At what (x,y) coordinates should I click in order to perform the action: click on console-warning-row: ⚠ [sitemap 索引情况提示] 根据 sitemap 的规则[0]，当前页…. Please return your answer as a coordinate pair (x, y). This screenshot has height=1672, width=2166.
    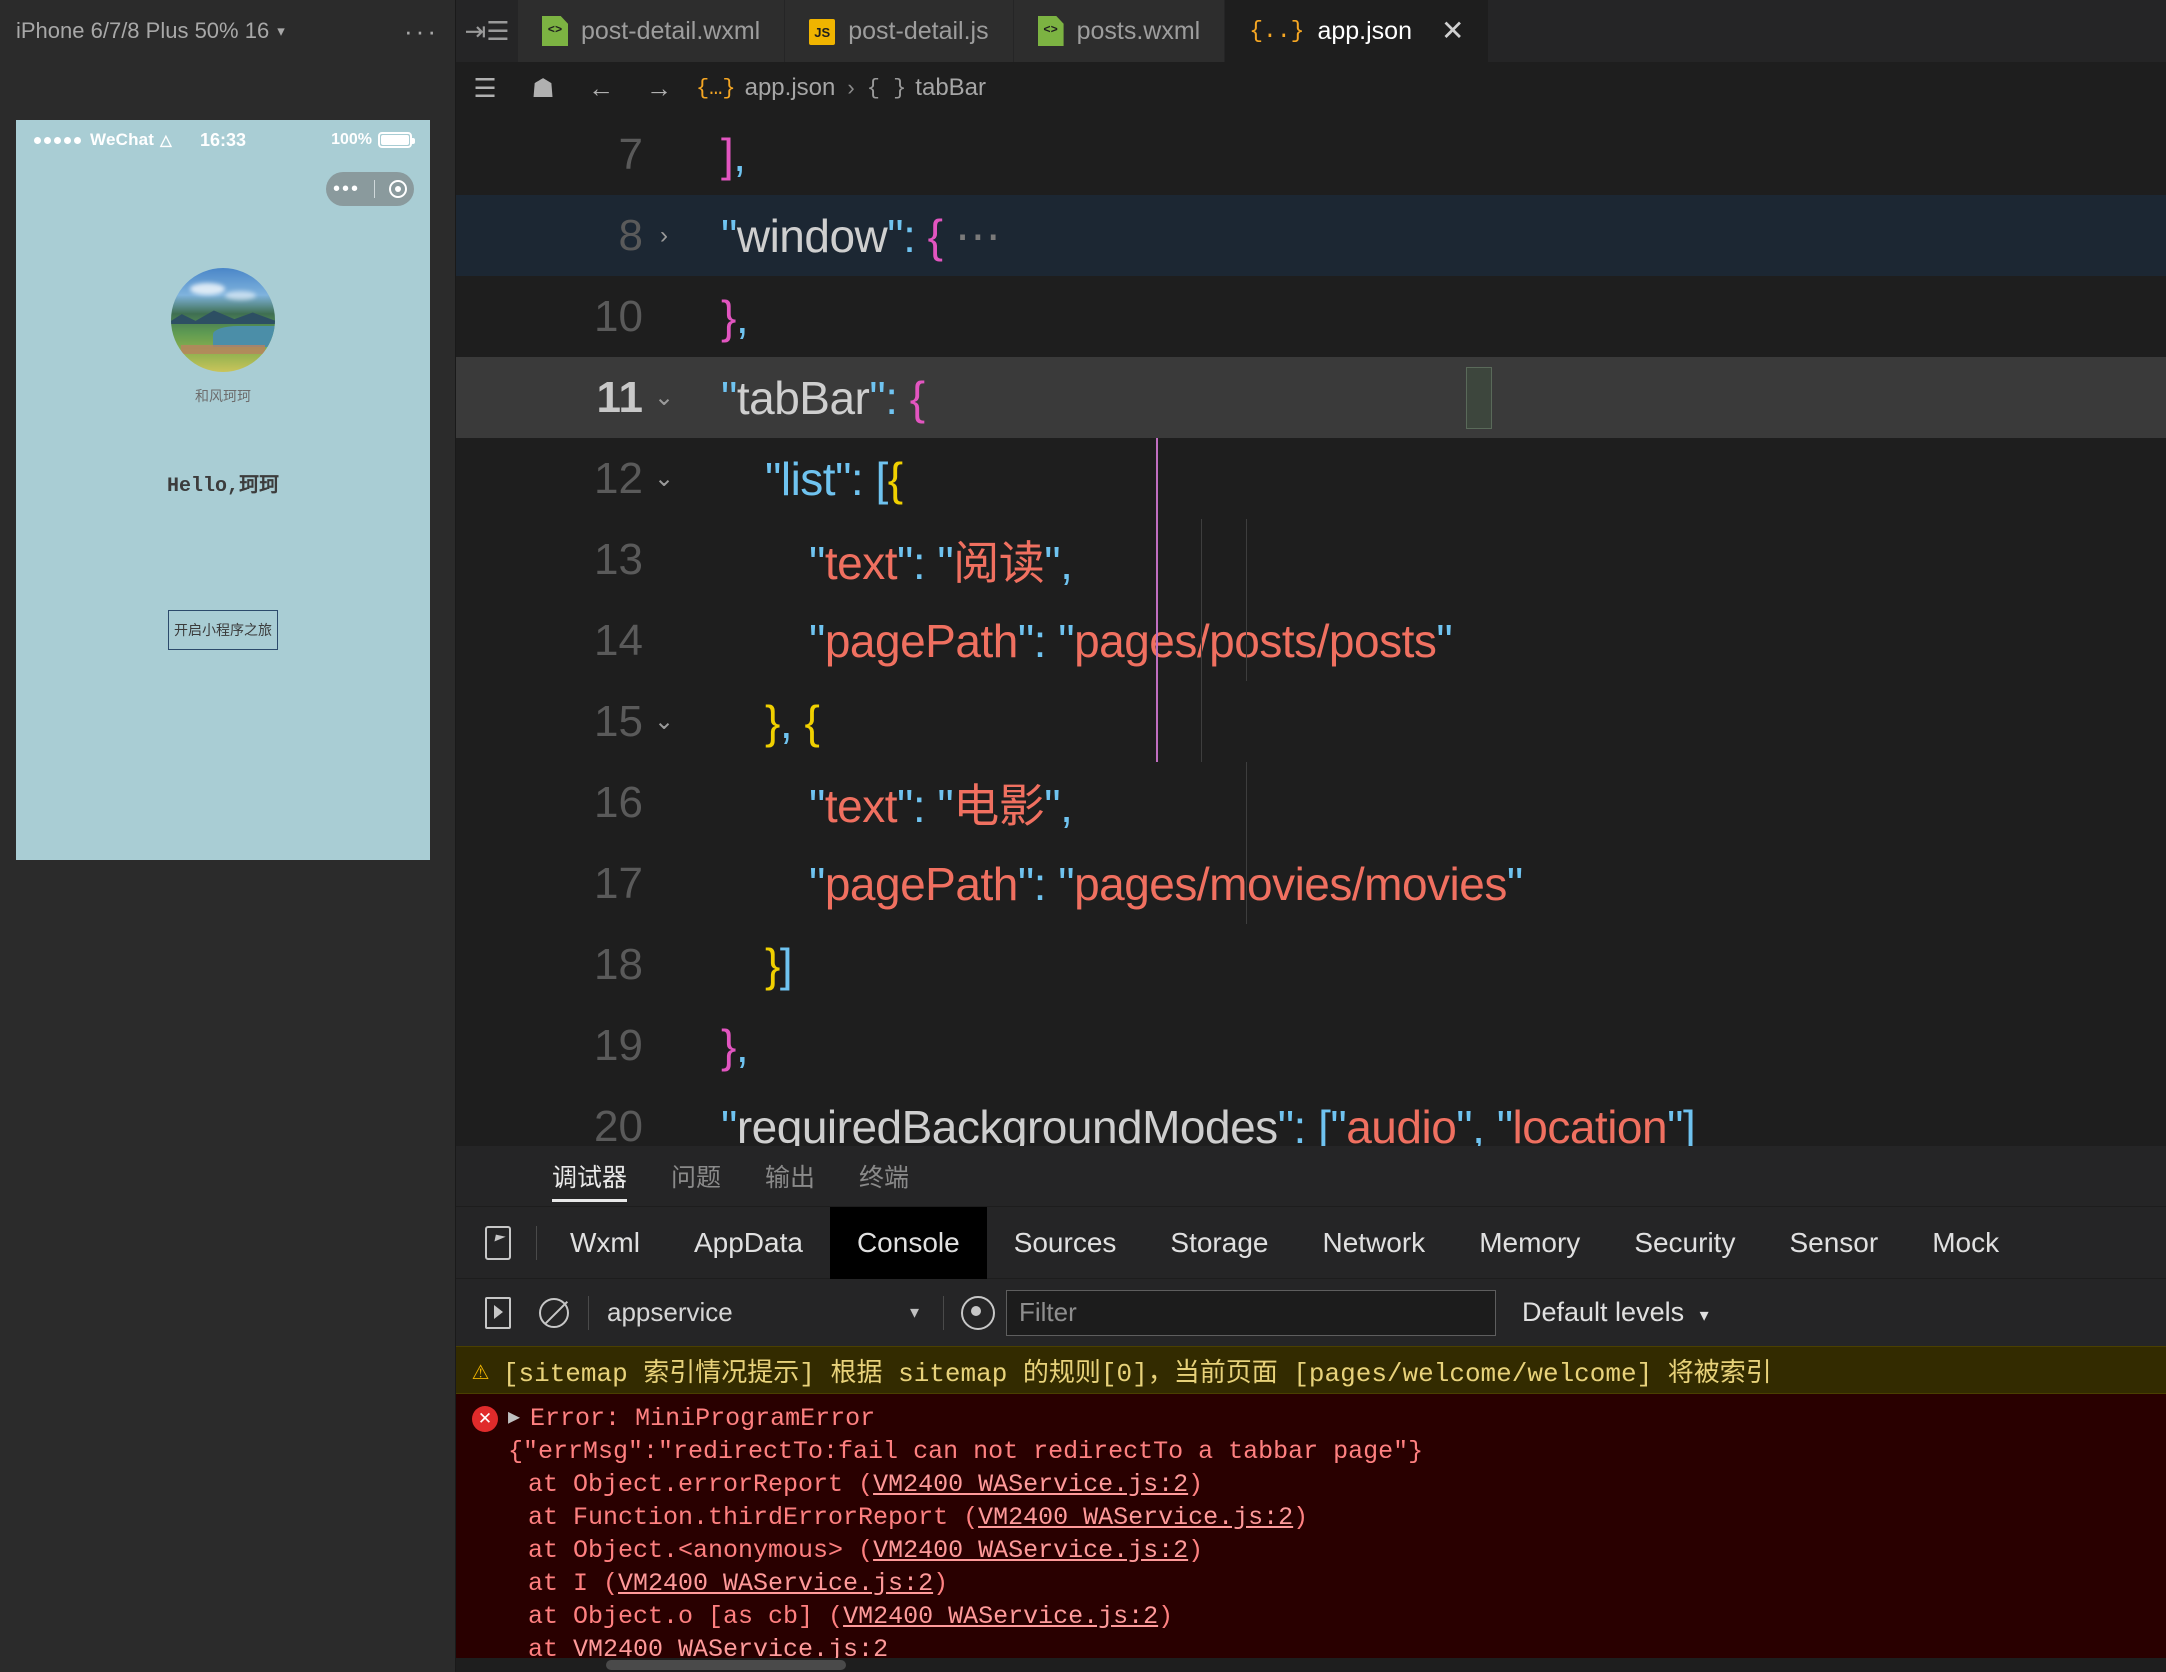
    Looking at the image, I should click on (1311, 1370).